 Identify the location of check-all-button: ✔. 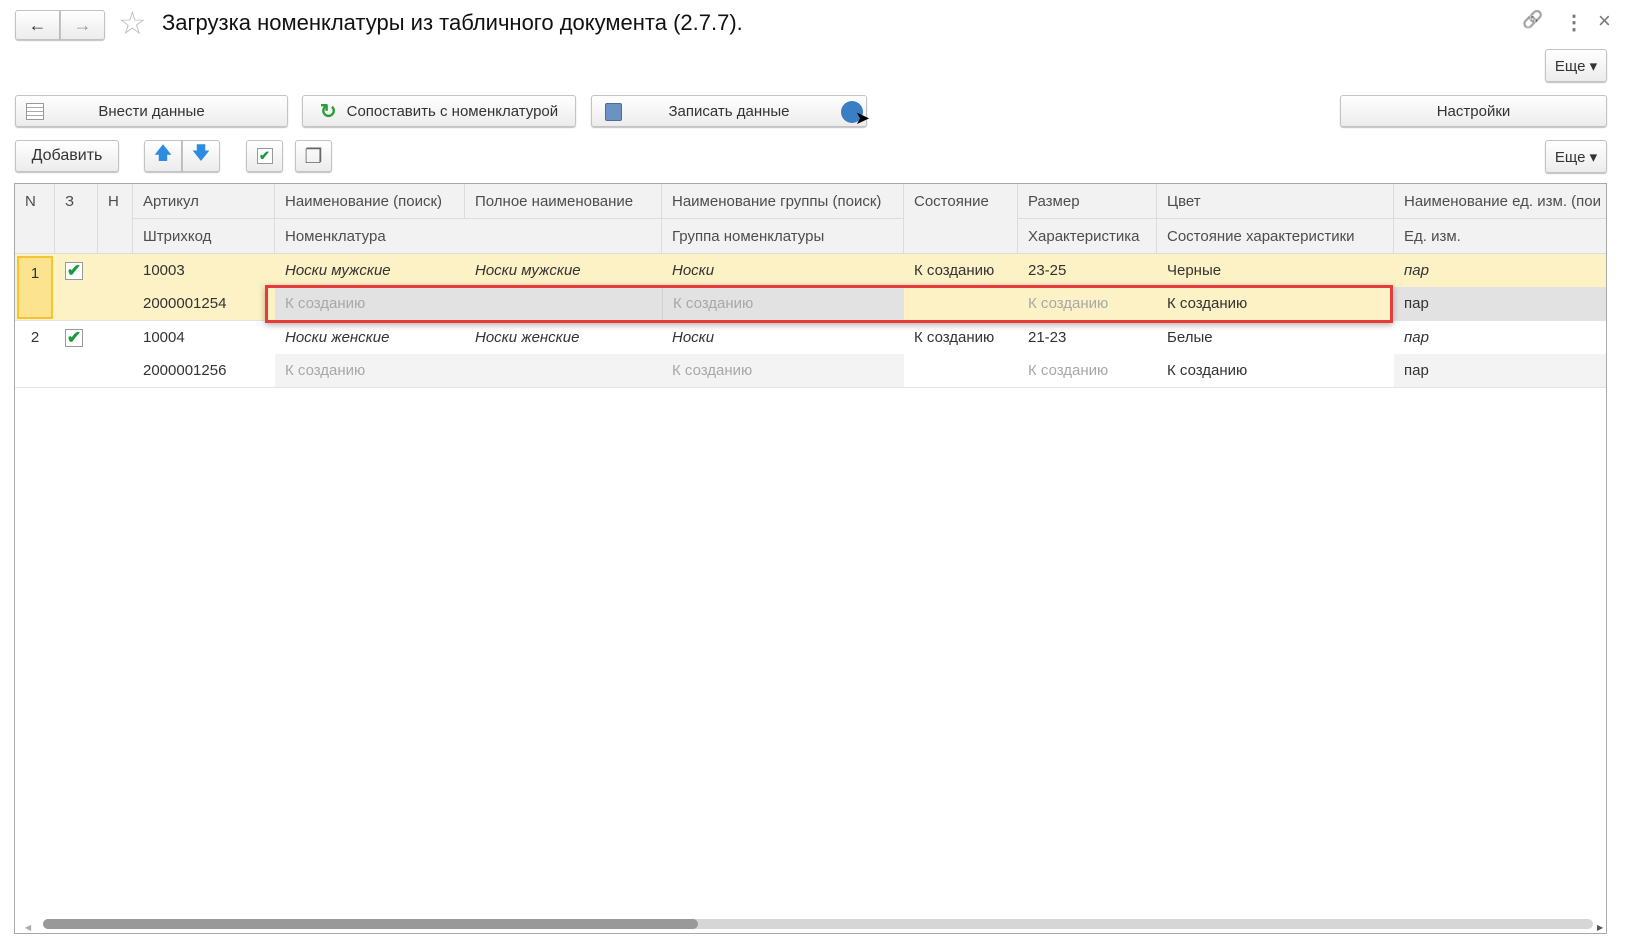
(264, 156).